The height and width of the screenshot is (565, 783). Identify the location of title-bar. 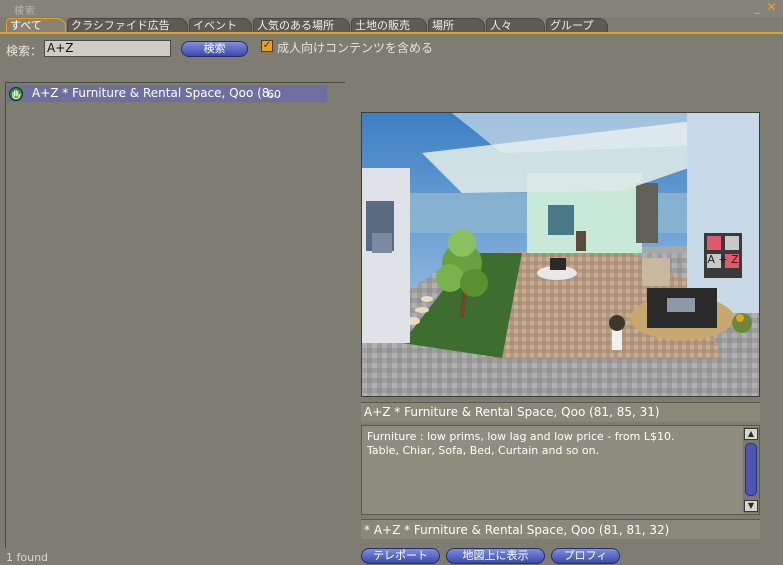
(391, 8).